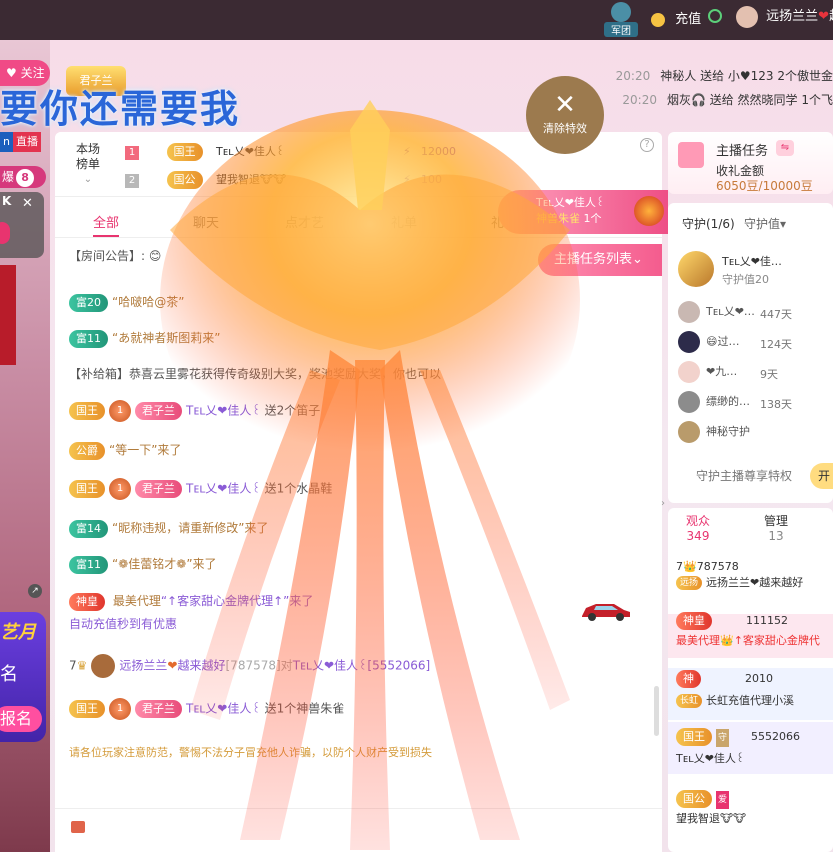 The width and height of the screenshot is (833, 852). I want to click on live-label: 直播, so click(26, 142).